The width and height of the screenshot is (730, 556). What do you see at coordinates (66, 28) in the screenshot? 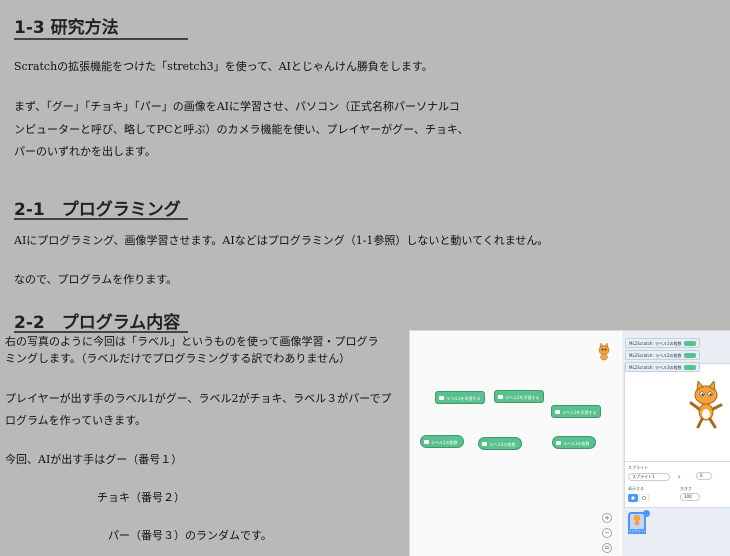
I see `heading-1-3: 1-3 研究方法` at bounding box center [66, 28].